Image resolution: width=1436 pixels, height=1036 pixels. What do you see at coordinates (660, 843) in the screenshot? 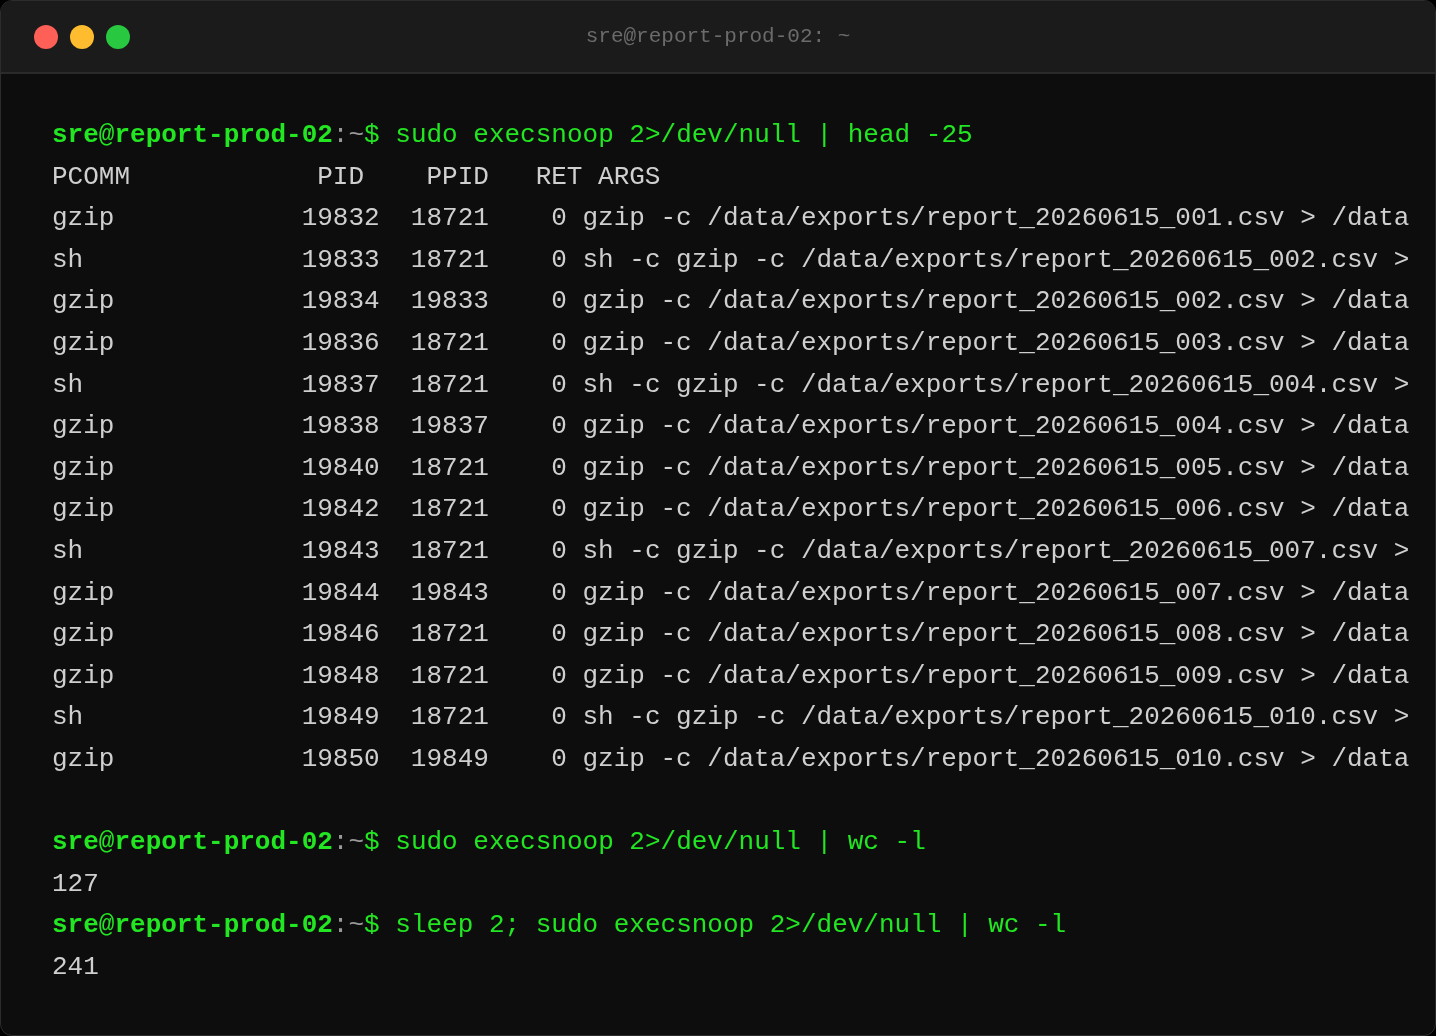
I see `command-text: sudo execsnoop 2>/dev/null | wc -l` at bounding box center [660, 843].